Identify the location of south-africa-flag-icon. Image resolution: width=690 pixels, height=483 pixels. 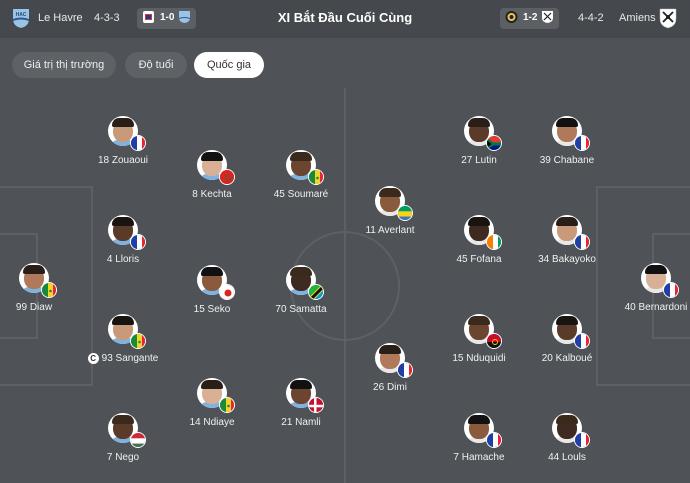
(494, 143).